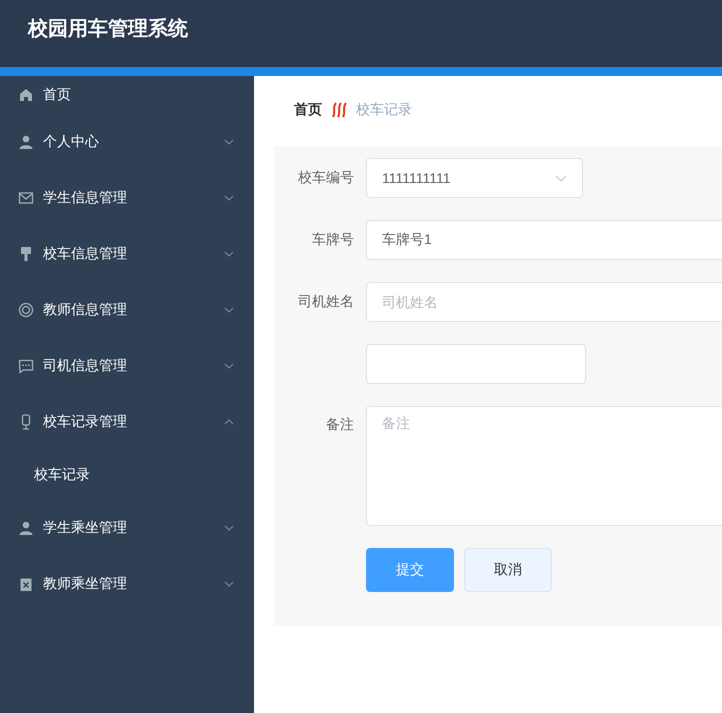 Image resolution: width=722 pixels, height=713 pixels. Describe the element at coordinates (127, 95) in the screenshot. I see `menu-item: 首页` at that location.